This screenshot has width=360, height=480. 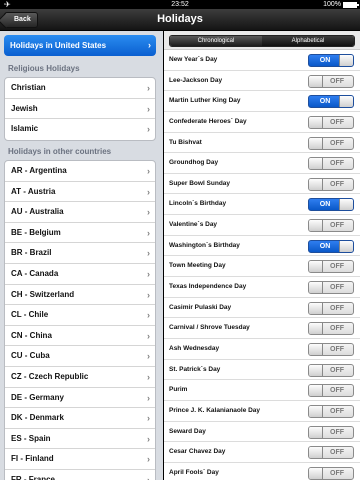 What do you see at coordinates (80, 109) in the screenshot?
I see `list-item: Jewish ›` at bounding box center [80, 109].